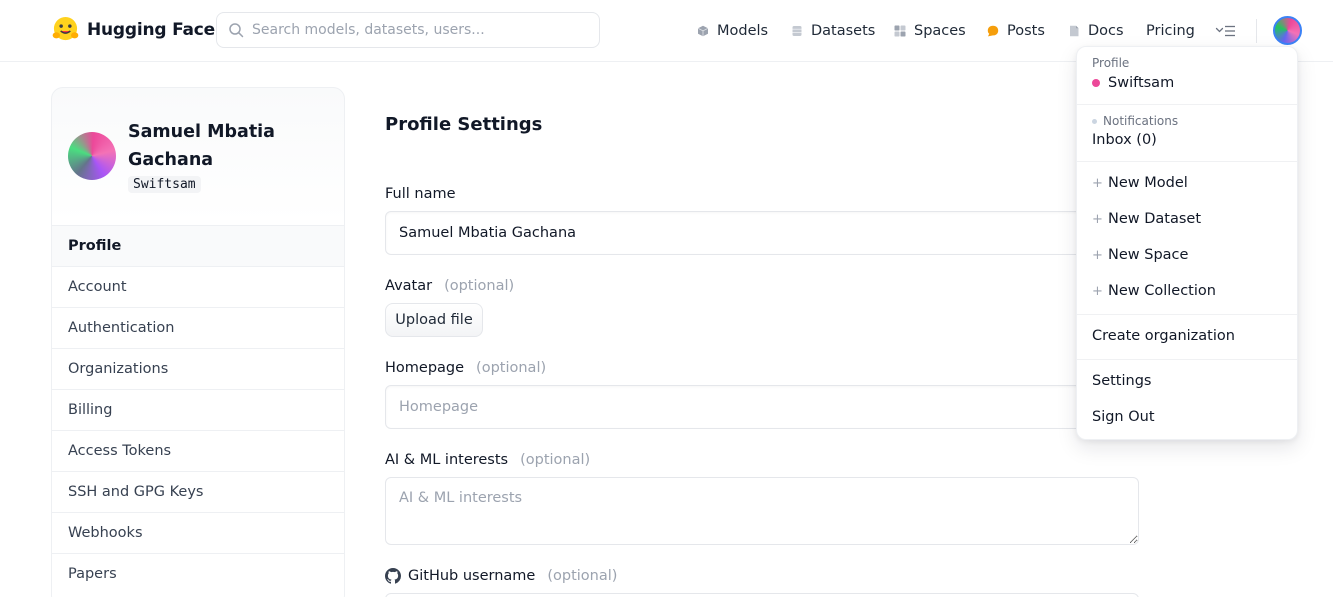 The width and height of the screenshot is (1333, 597). I want to click on menu-new-collection: + New Collection, so click(1154, 291).